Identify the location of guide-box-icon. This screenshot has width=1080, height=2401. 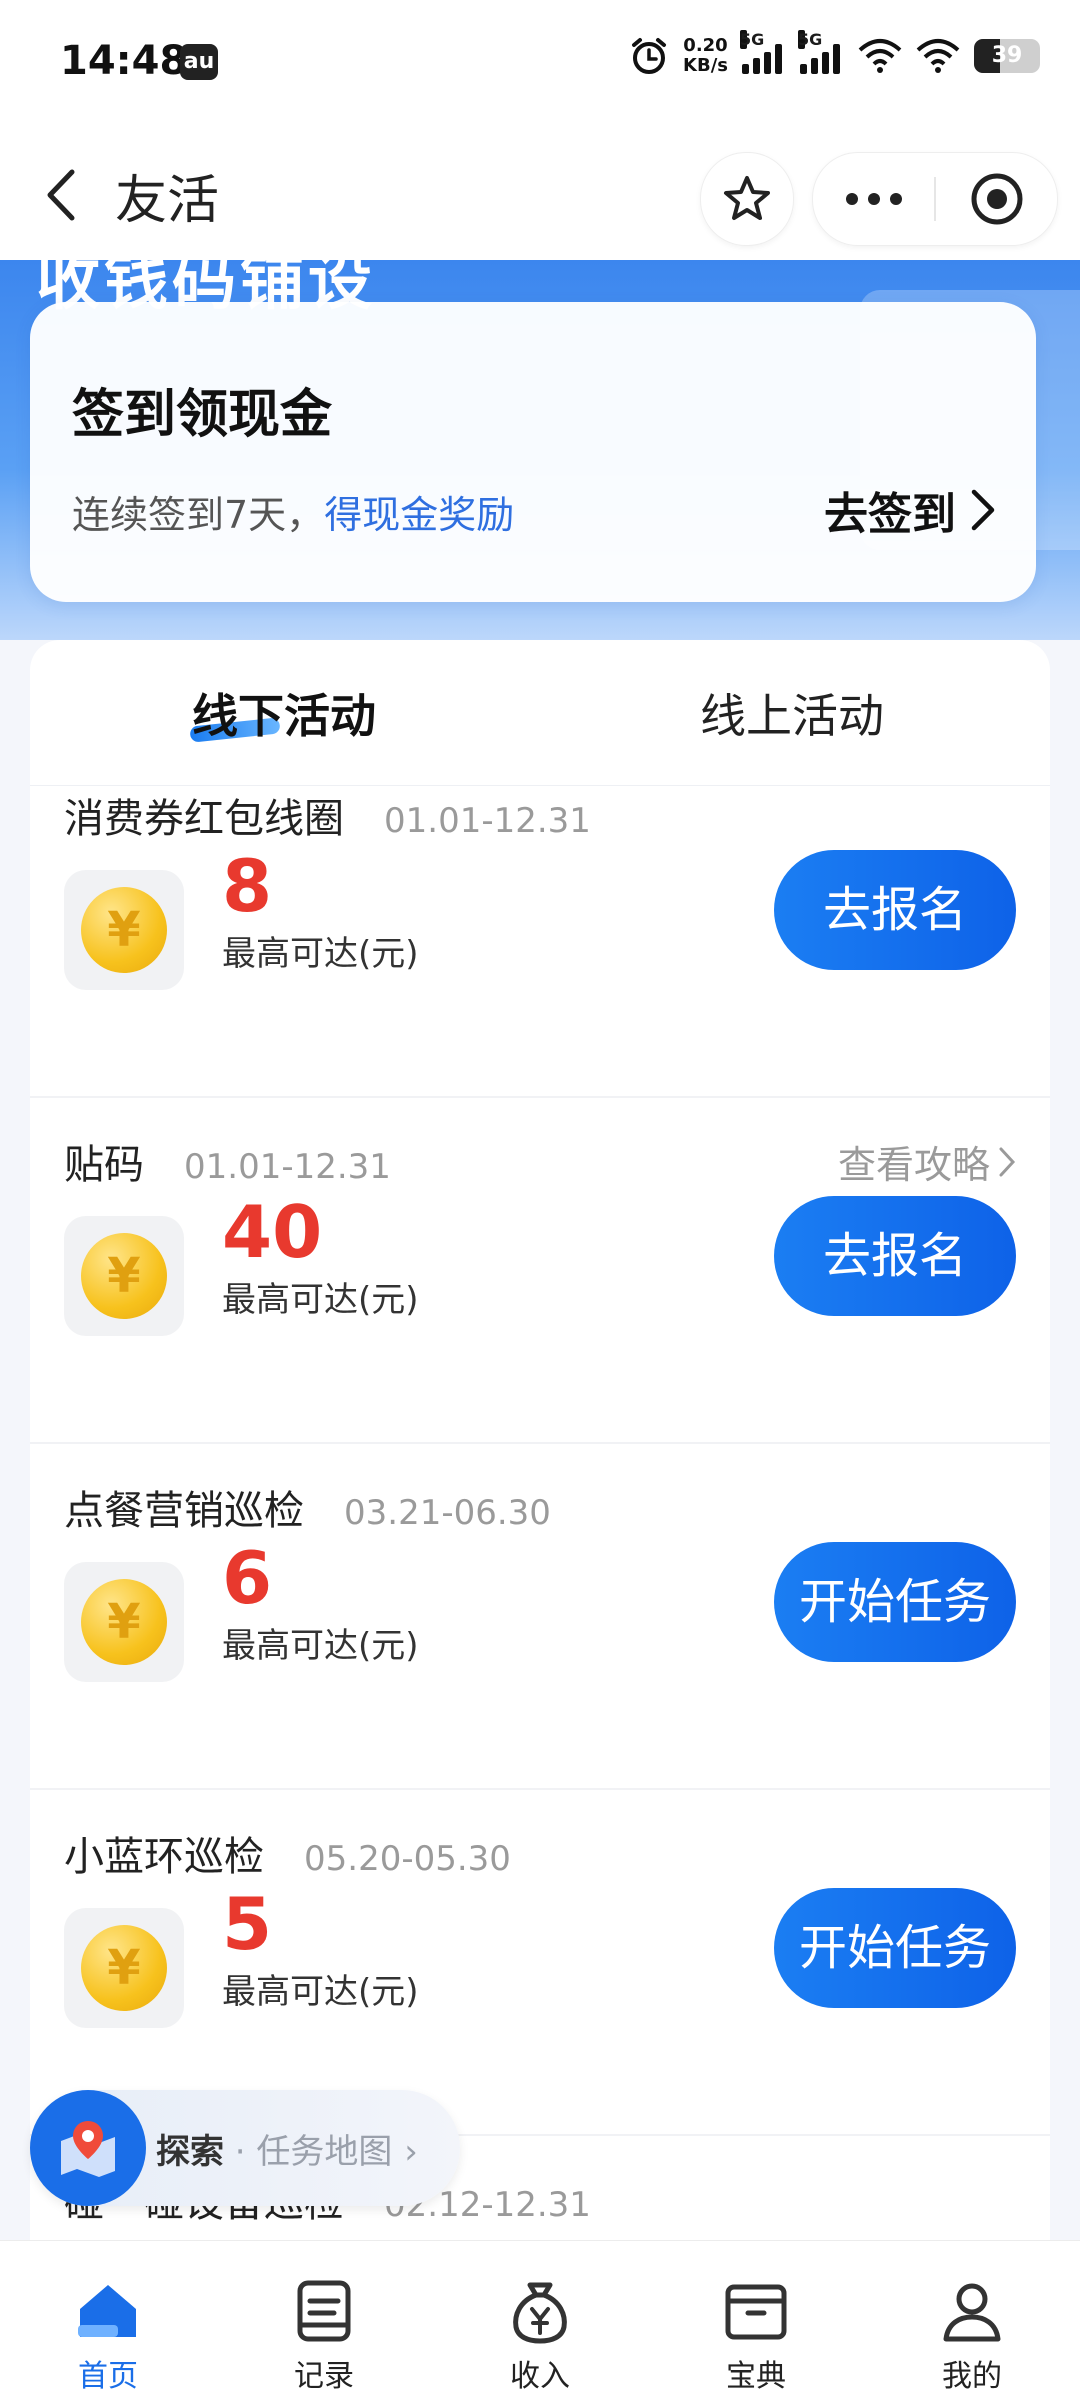
(756, 2312).